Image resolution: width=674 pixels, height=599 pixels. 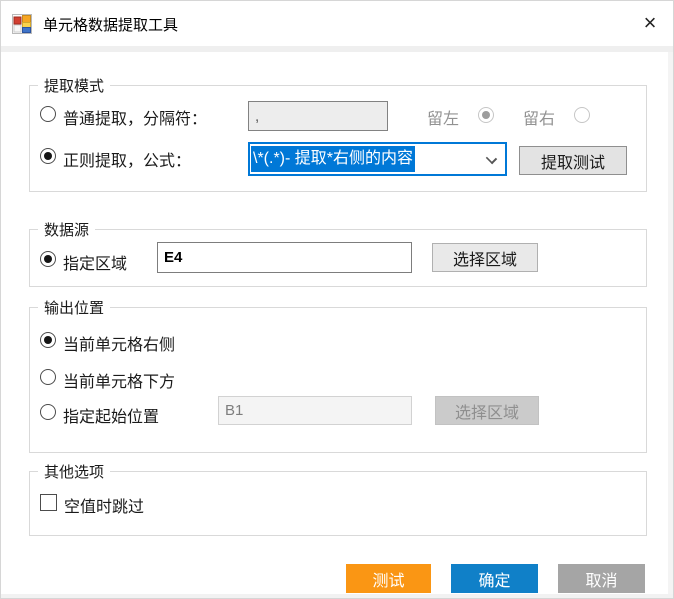 What do you see at coordinates (119, 343) in the screenshot?
I see `radio-right-of-cell-label: 当前单元格右侧` at bounding box center [119, 343].